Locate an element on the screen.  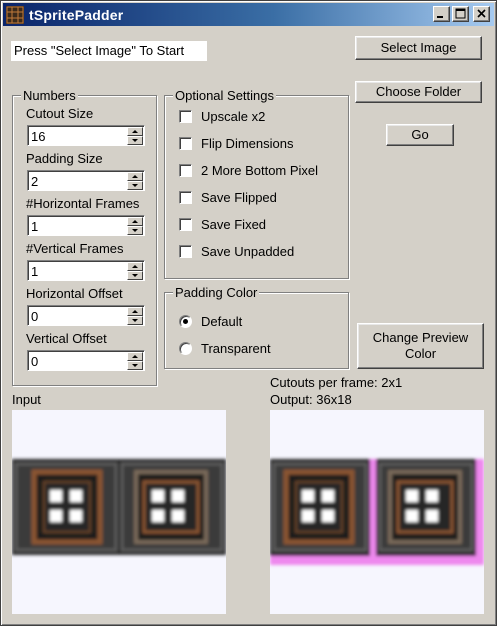
optional-settings-legend: Optional Settings is located at coordinates (225, 95).